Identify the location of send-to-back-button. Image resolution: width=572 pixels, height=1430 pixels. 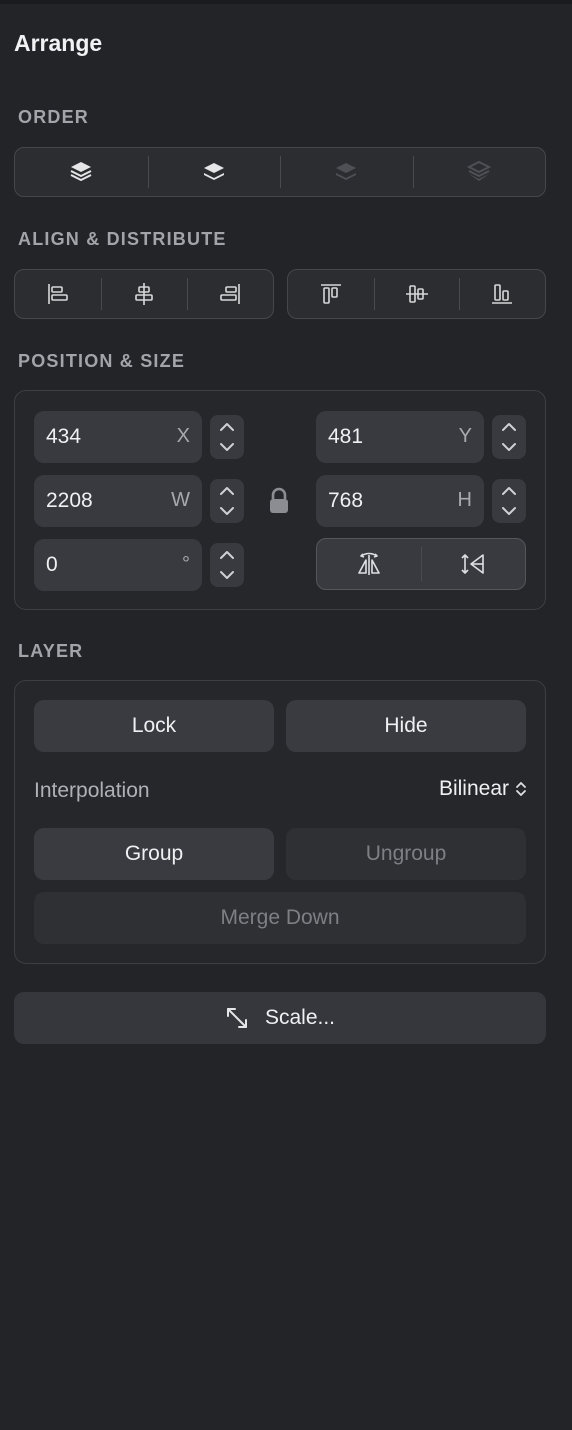
(479, 172).